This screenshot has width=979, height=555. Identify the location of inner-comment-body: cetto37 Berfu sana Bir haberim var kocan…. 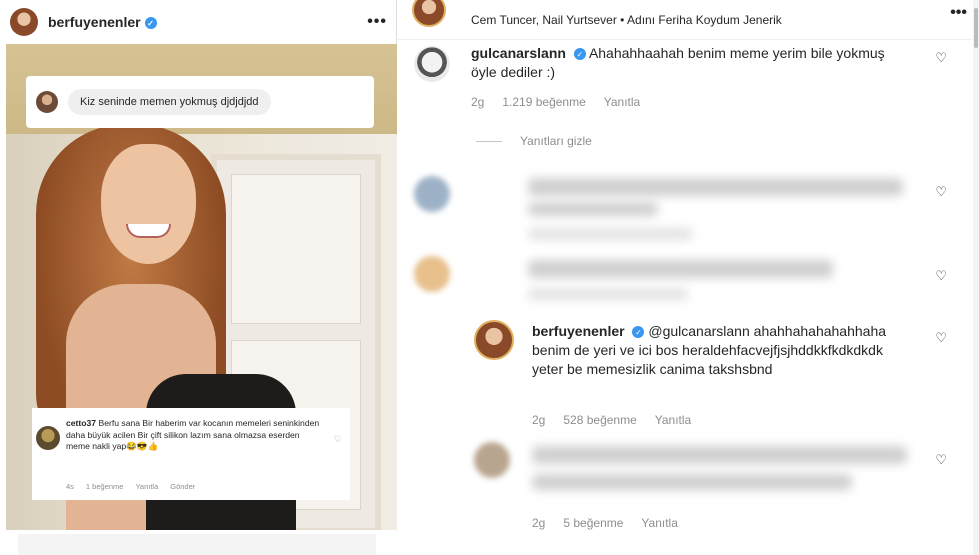
(193, 435).